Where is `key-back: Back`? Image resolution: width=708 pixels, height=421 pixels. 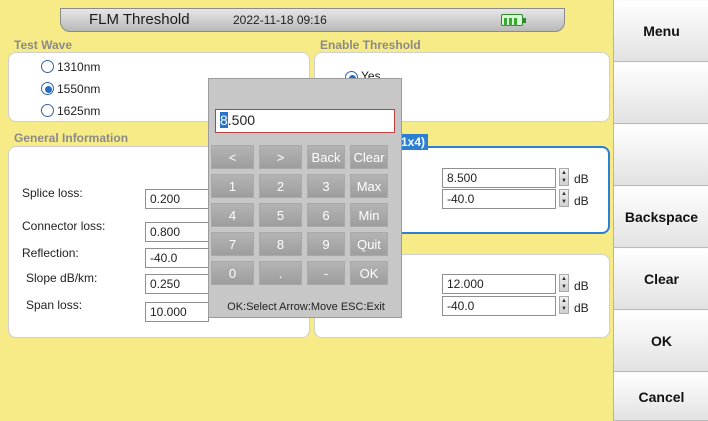
key-back: Back is located at coordinates (326, 157).